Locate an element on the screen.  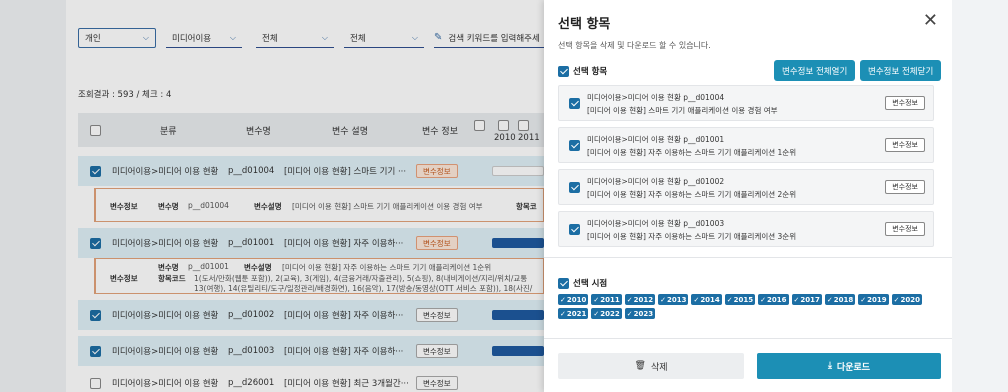
sub1-select: 전체 ⌵ is located at coordinates (295, 38).